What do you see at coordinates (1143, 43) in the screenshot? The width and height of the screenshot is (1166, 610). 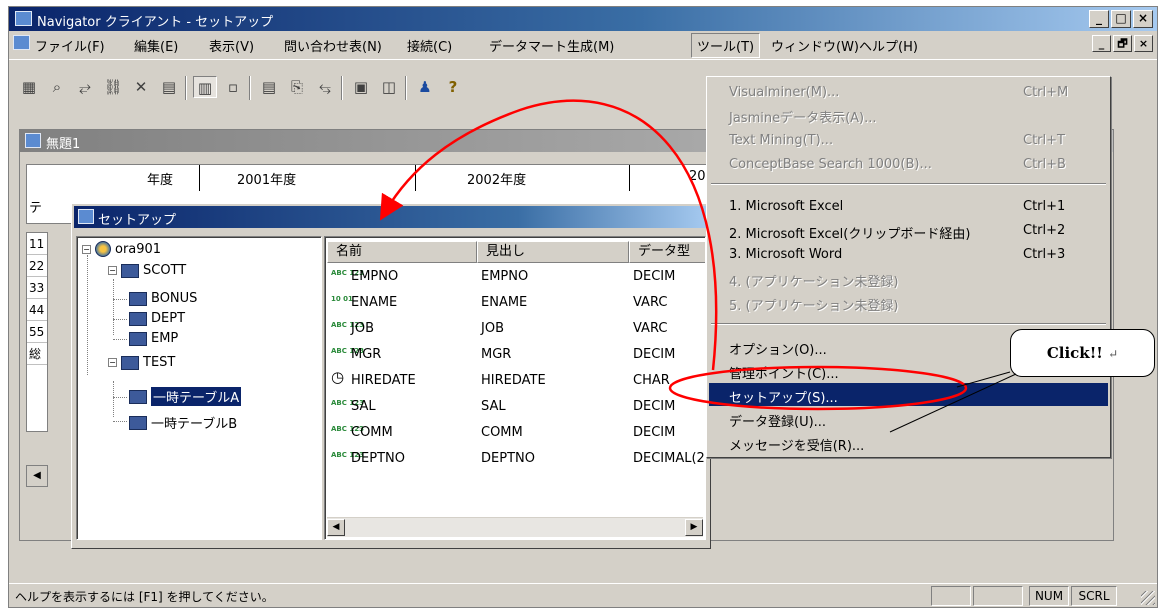 I see `mdi-close-button: ×` at bounding box center [1143, 43].